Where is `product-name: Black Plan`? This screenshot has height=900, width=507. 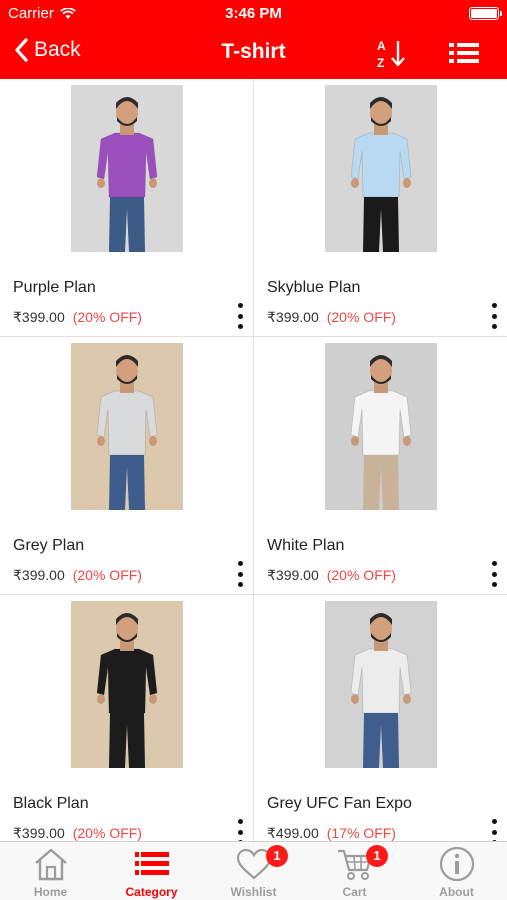 product-name: Black Plan is located at coordinates (51, 804).